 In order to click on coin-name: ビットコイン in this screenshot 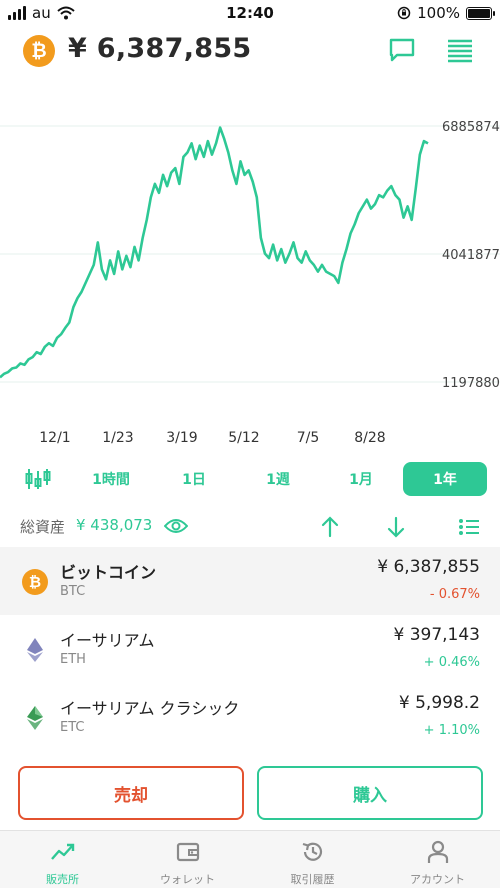, I will do `click(108, 572)`.